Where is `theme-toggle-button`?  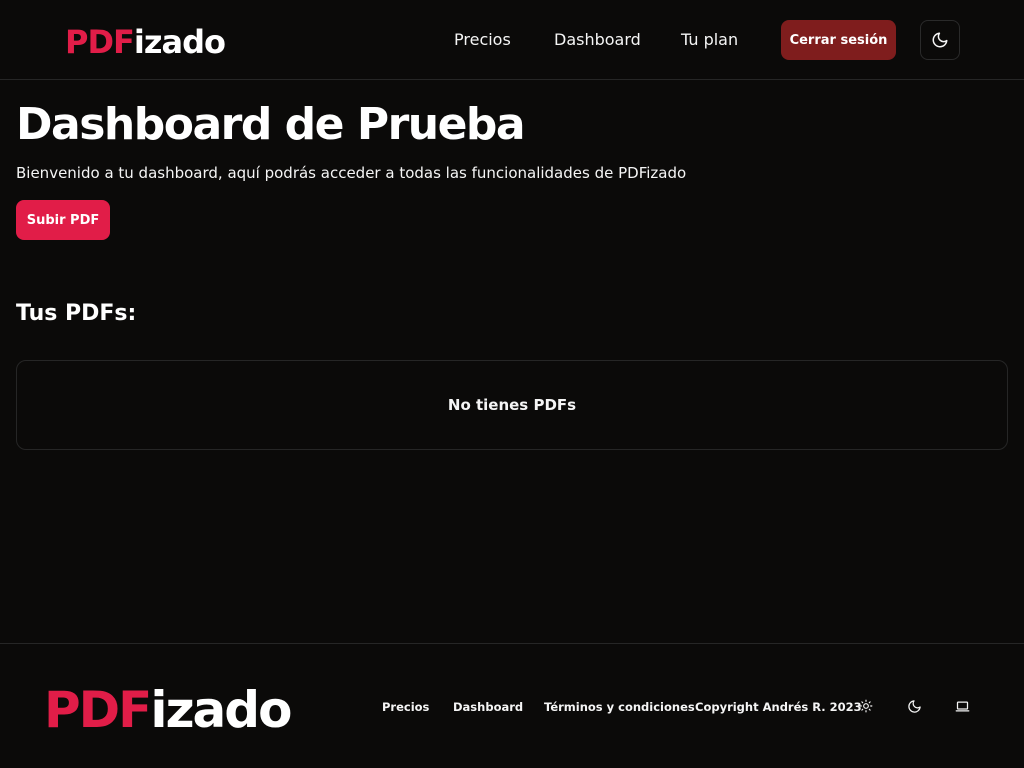 theme-toggle-button is located at coordinates (940, 40).